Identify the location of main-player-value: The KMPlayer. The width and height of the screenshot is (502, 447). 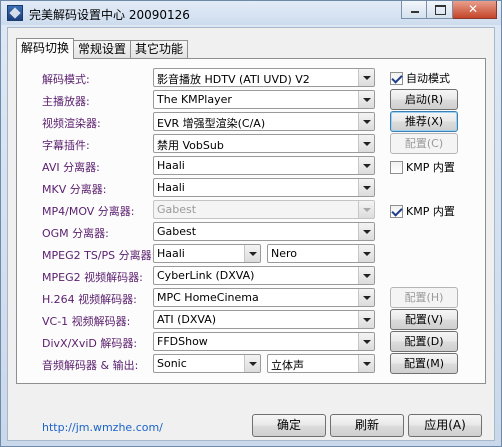
(194, 99).